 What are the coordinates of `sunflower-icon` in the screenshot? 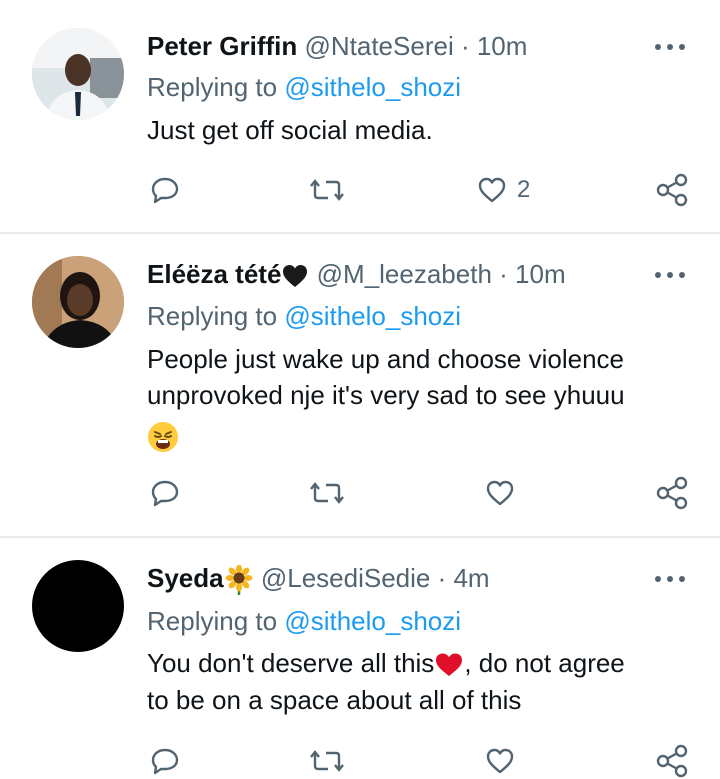 It's located at (239, 580).